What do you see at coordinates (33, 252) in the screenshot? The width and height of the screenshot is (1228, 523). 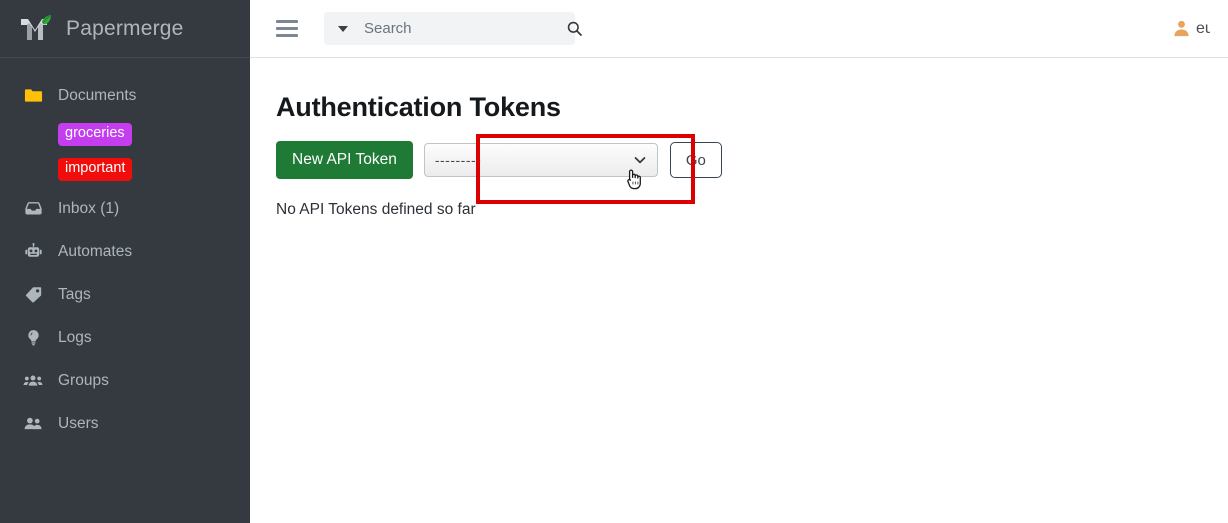 I see `robot-icon` at bounding box center [33, 252].